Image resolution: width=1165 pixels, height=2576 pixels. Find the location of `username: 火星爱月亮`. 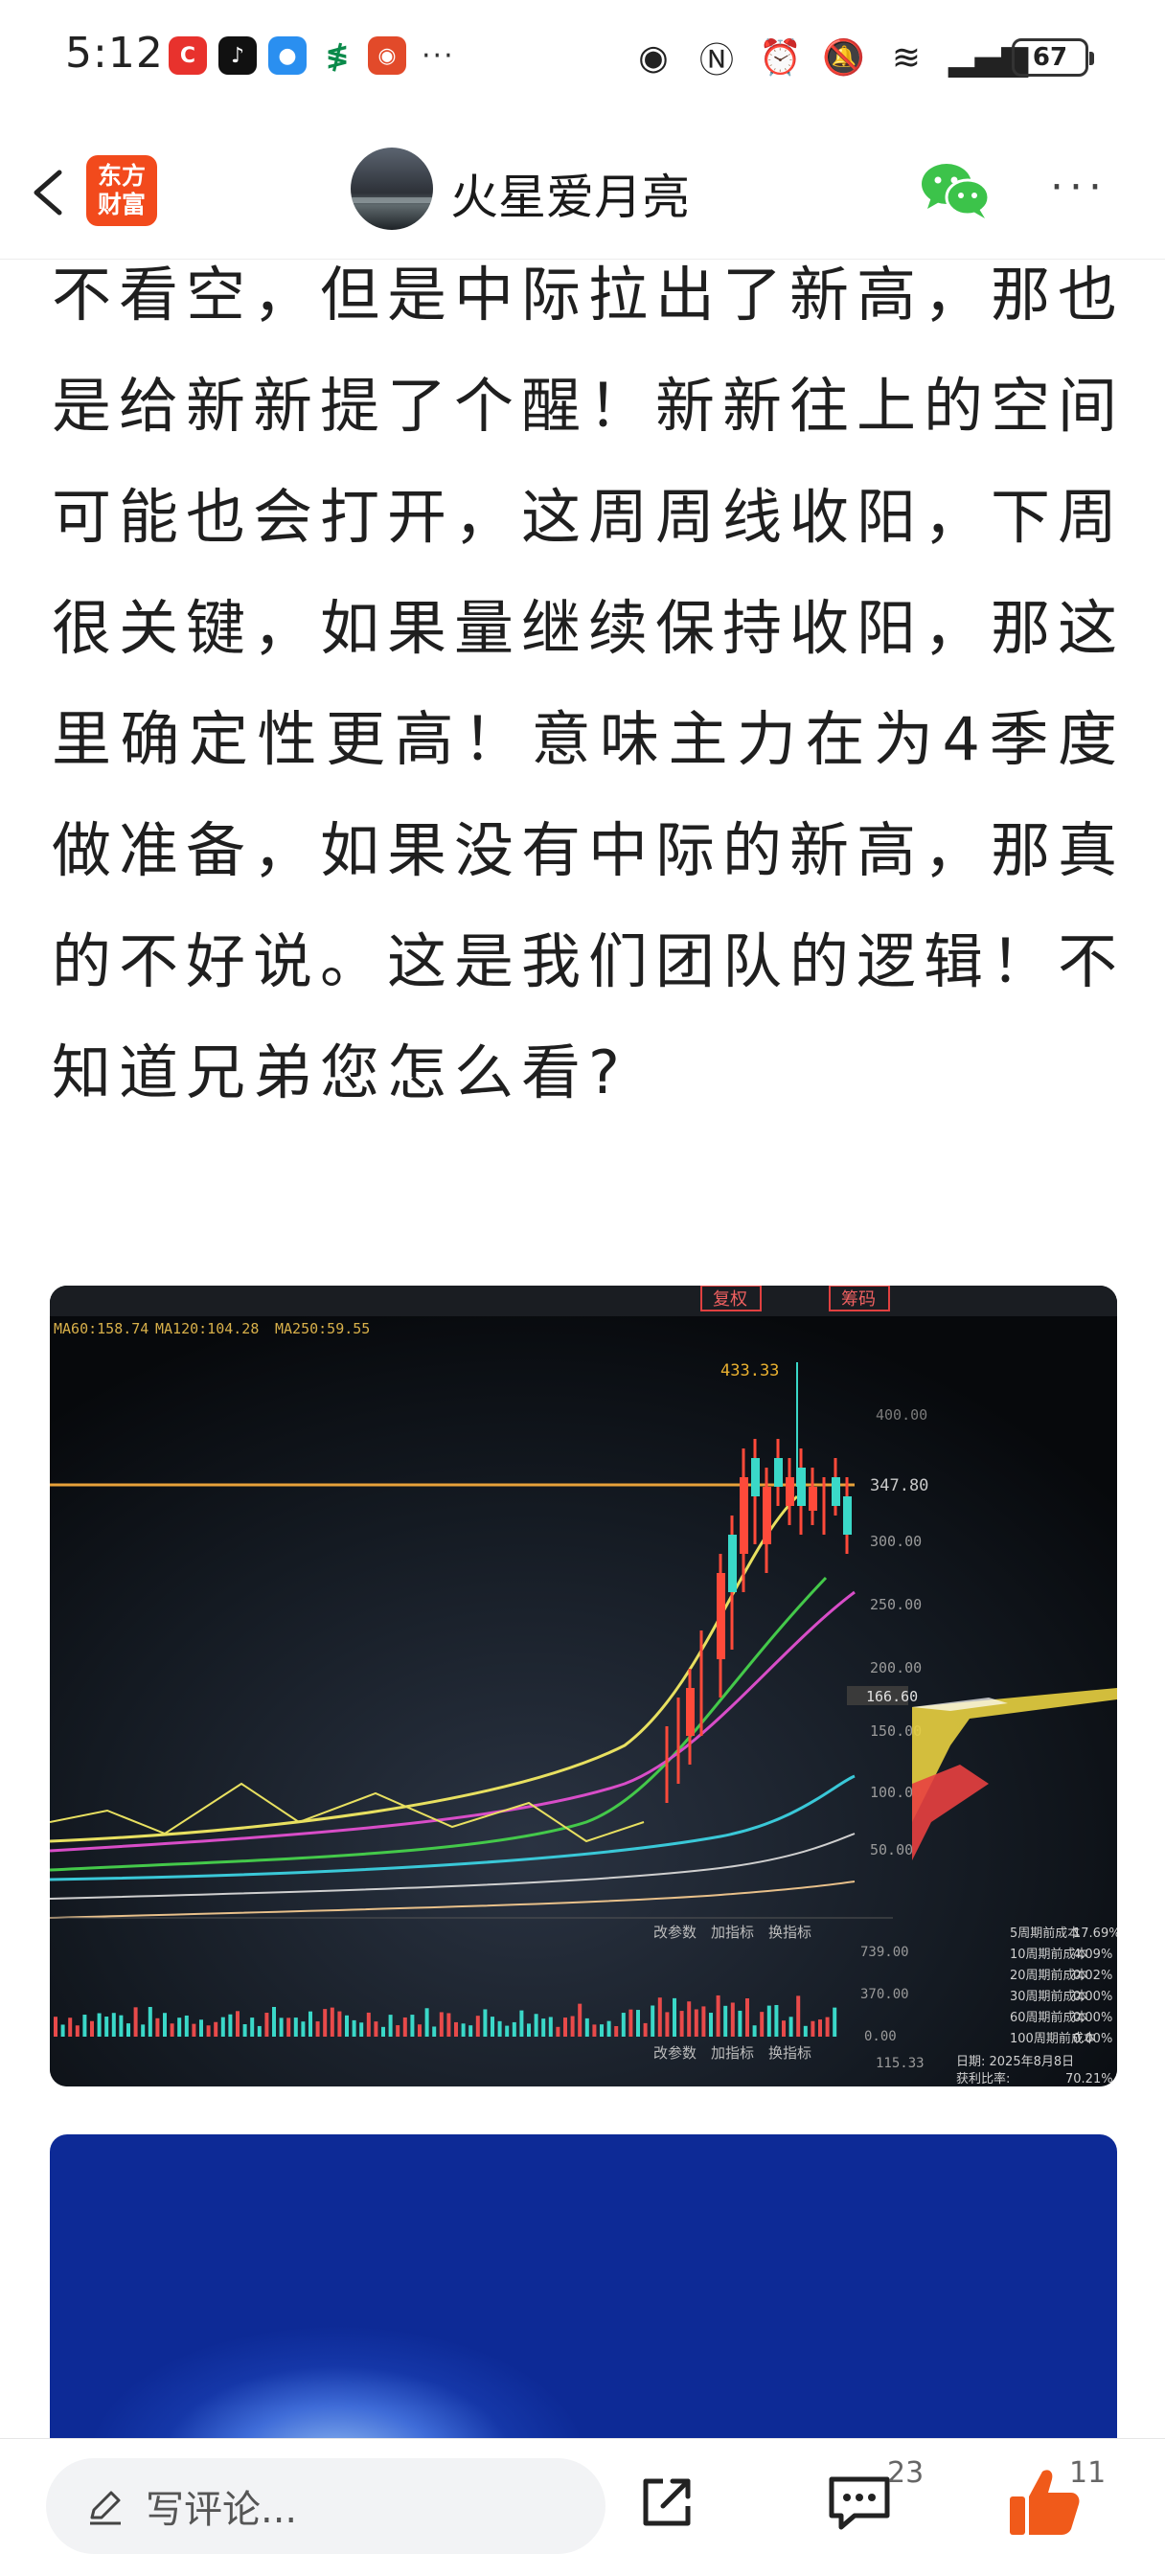

username: 火星爱月亮 is located at coordinates (570, 193).